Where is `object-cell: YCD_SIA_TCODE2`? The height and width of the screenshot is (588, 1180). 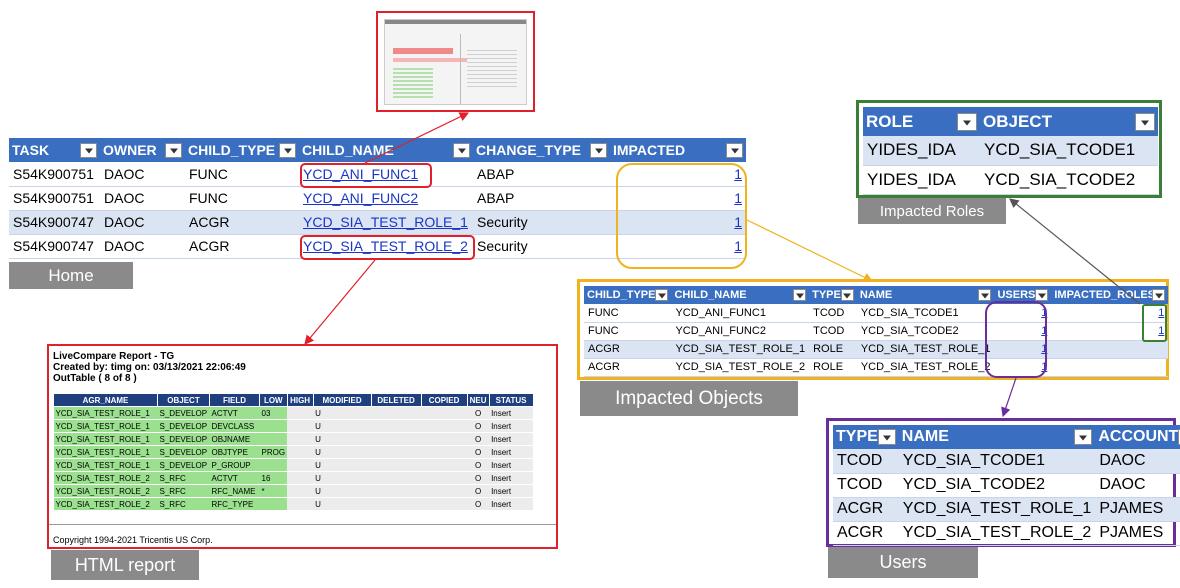
object-cell: YCD_SIA_TCODE2 is located at coordinates (1069, 180).